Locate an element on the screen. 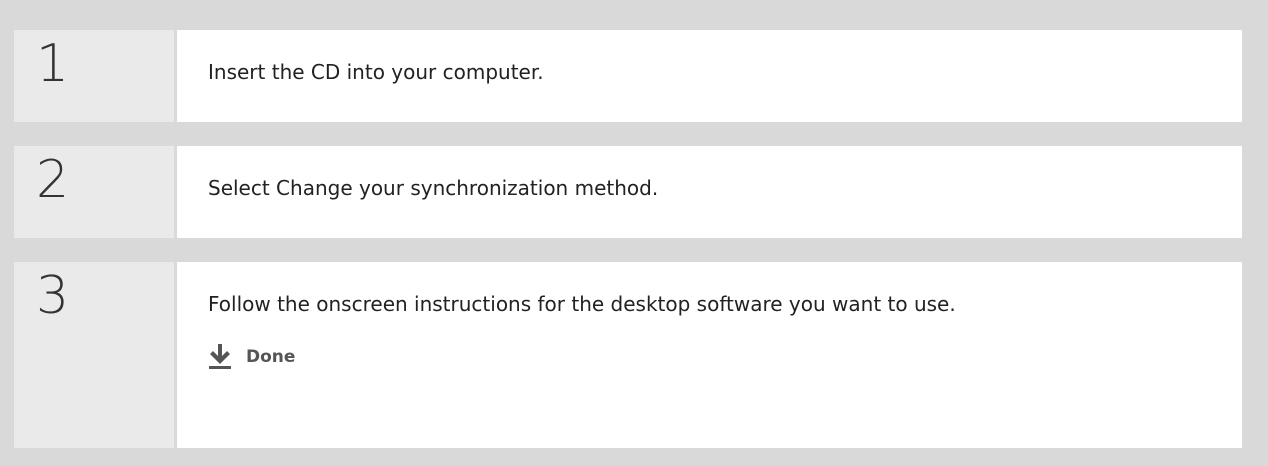  step-number-cell: 1 is located at coordinates (95, 76).